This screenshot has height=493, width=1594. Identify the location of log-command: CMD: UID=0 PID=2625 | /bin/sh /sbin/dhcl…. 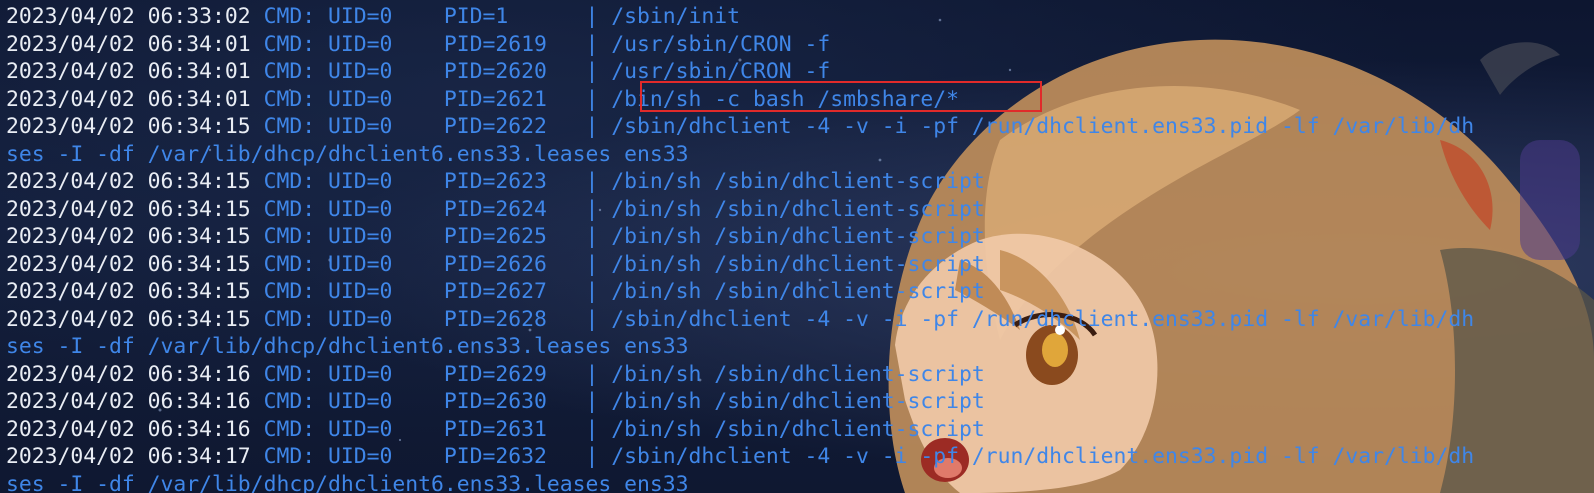
(617, 236).